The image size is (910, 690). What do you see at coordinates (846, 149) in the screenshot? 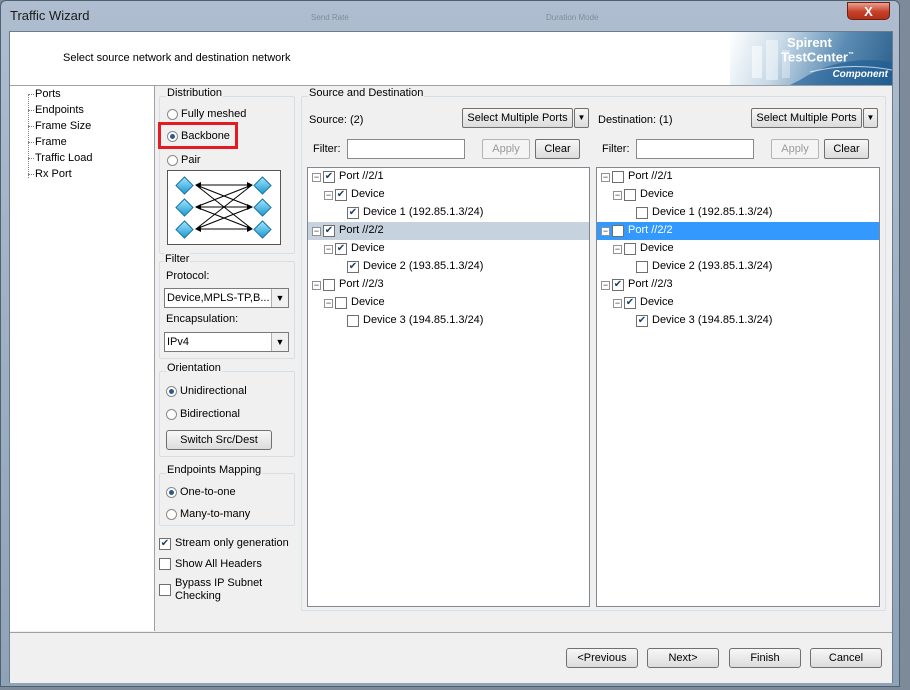
I see `destination-clear-button: Clear` at bounding box center [846, 149].